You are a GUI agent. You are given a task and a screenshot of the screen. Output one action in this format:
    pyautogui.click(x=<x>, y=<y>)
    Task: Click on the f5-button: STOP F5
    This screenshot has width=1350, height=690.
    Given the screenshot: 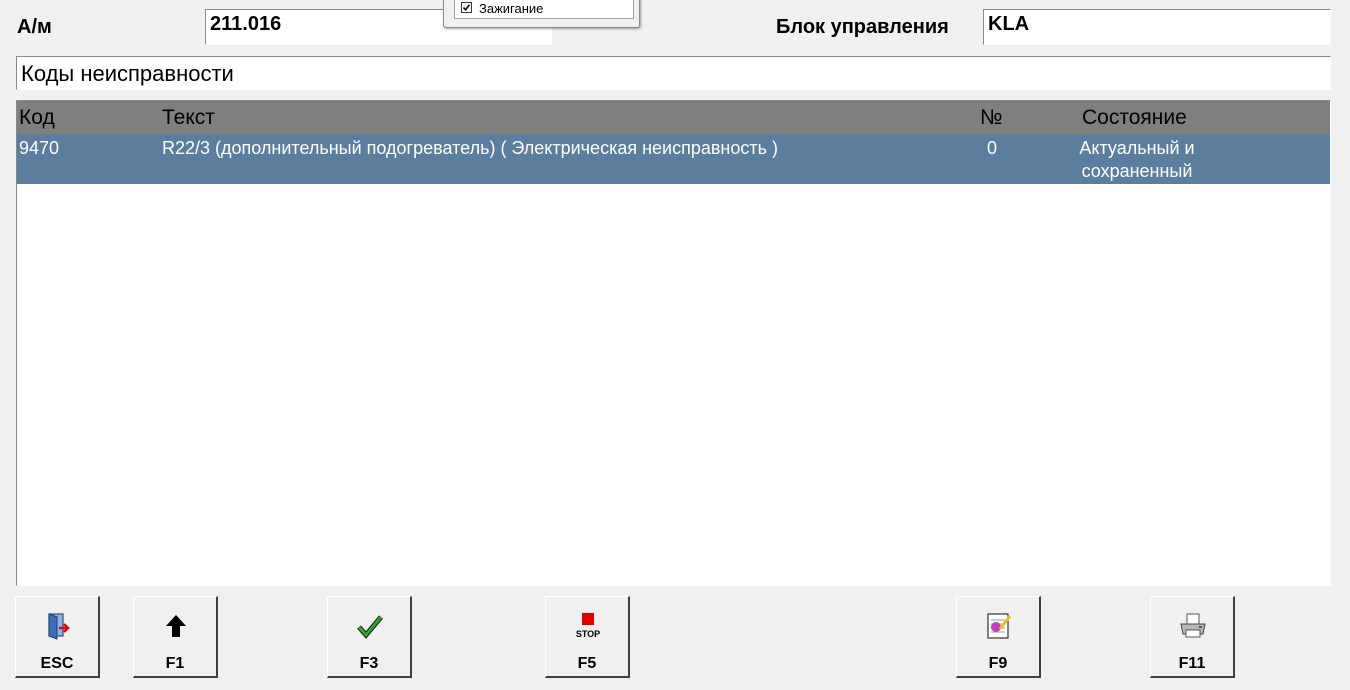 What is the action you would take?
    pyautogui.click(x=587, y=637)
    